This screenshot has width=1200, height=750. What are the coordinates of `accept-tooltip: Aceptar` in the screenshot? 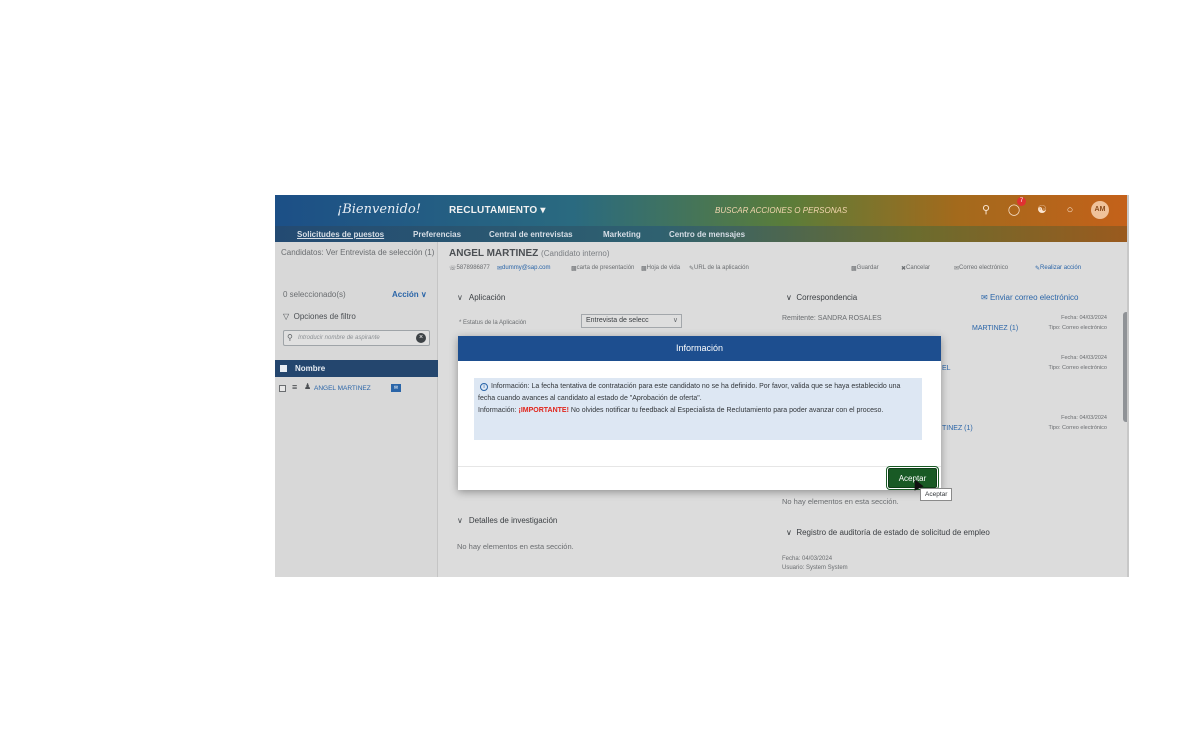 It's located at (936, 494).